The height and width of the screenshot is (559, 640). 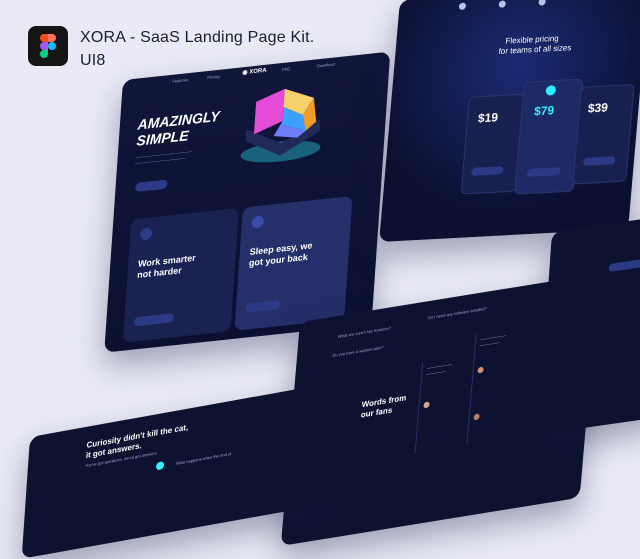 I want to click on hero-cube-illustration, so click(x=281, y=125).